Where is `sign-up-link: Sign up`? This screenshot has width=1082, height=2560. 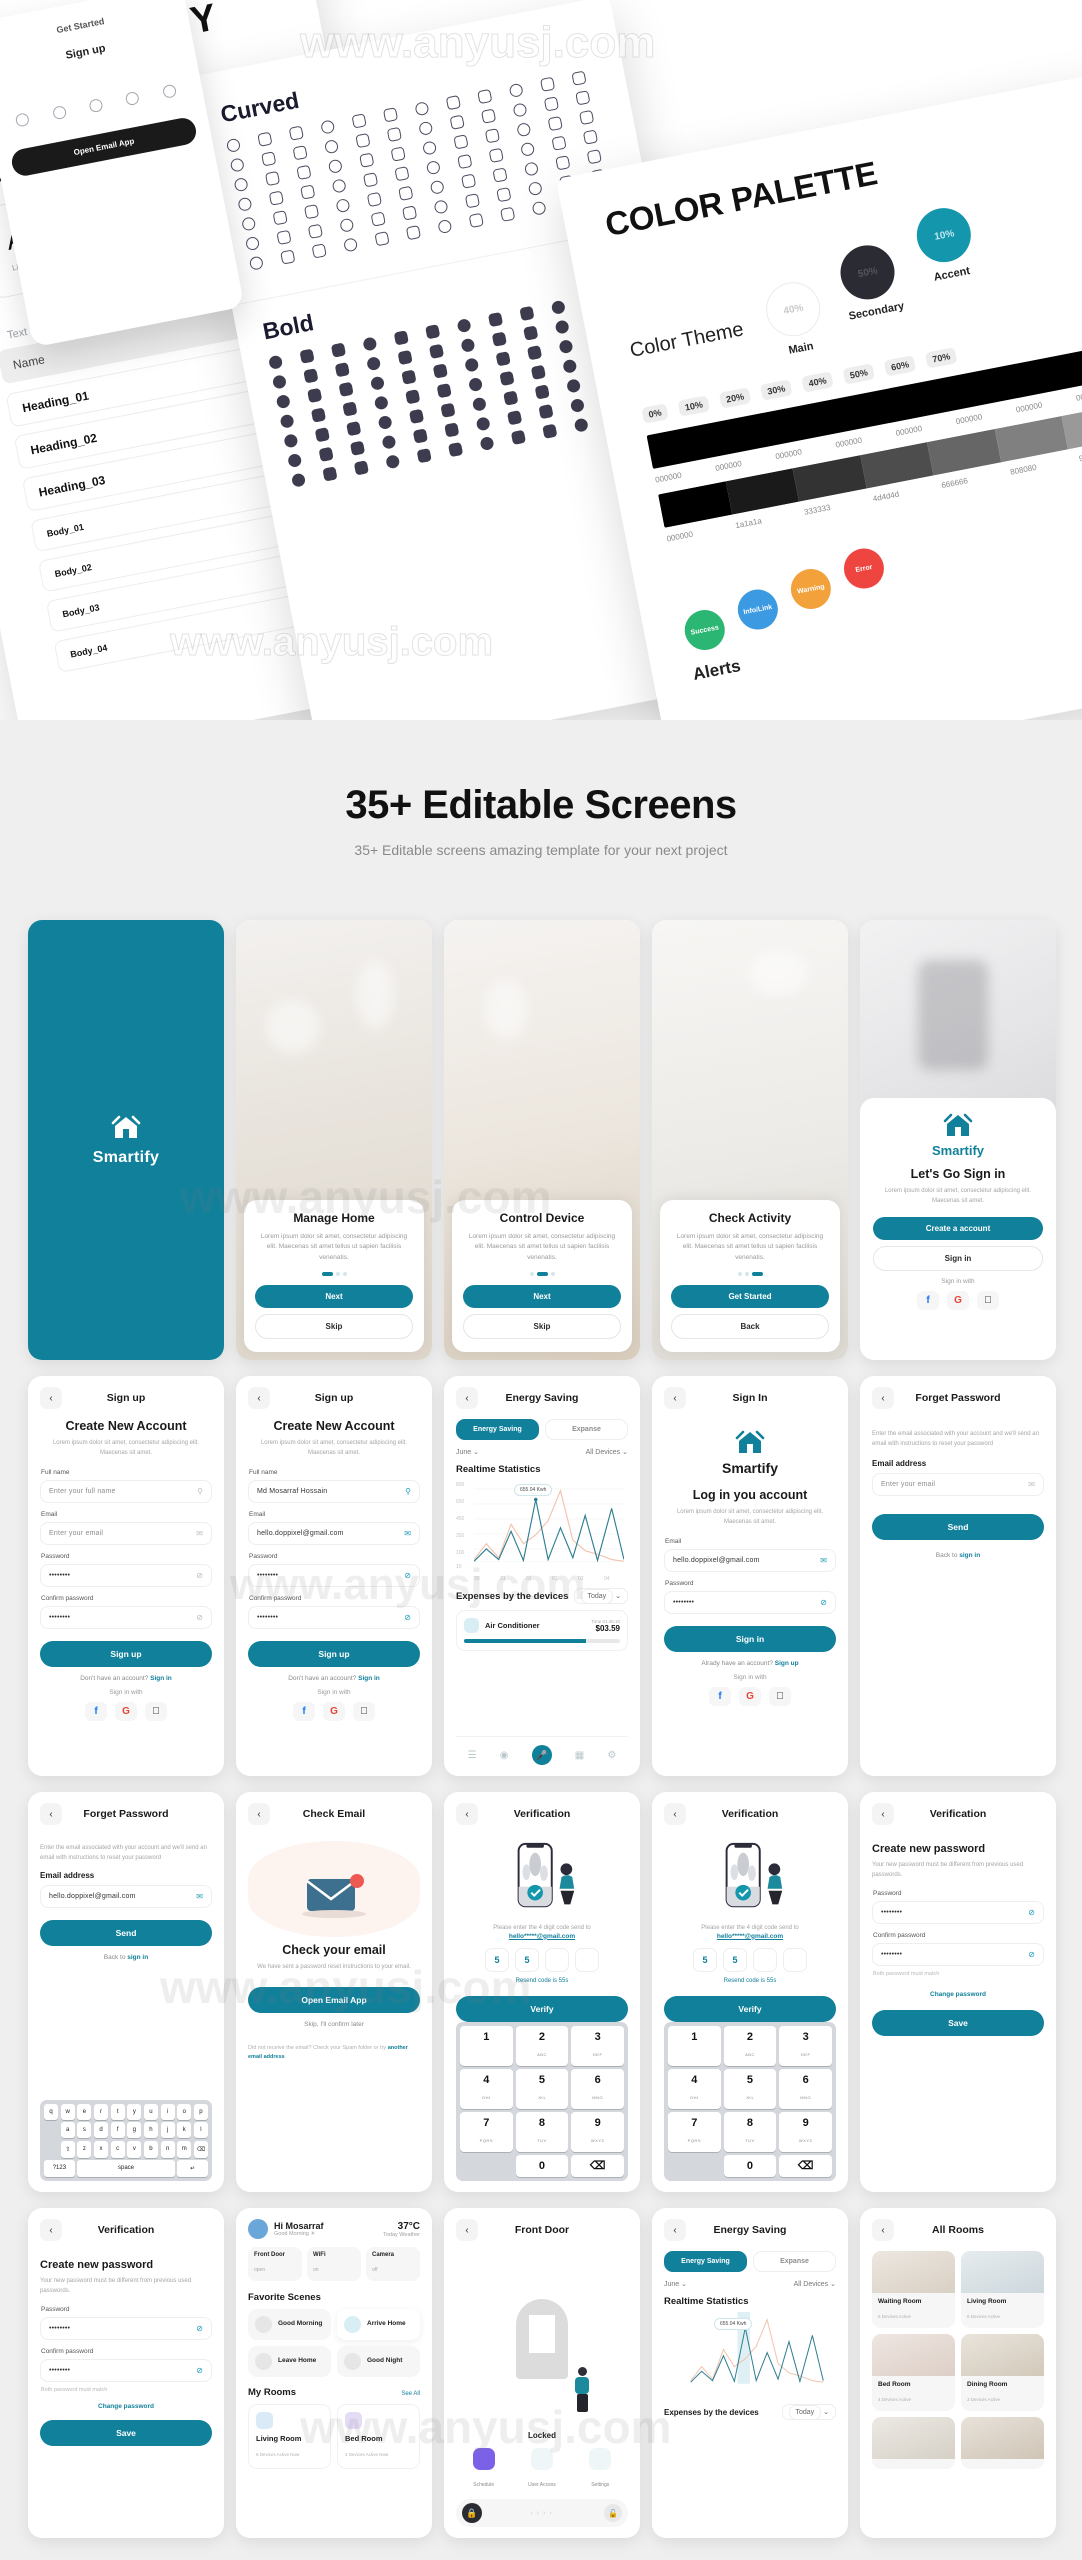
sign-up-link: Sign up is located at coordinates (787, 1663).